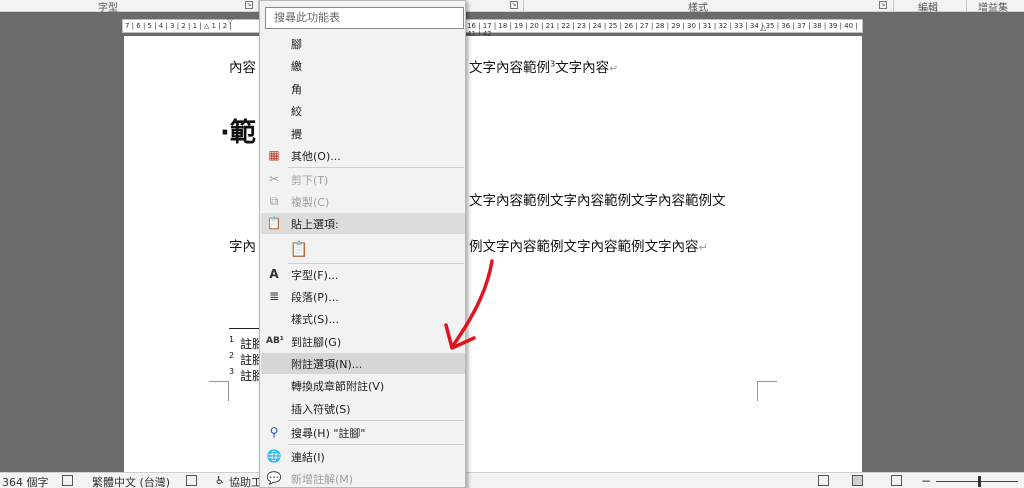 This screenshot has width=1024, height=488. Describe the element at coordinates (928, 8) in the screenshot. I see `ribbon-group-editing: 編輯` at that location.